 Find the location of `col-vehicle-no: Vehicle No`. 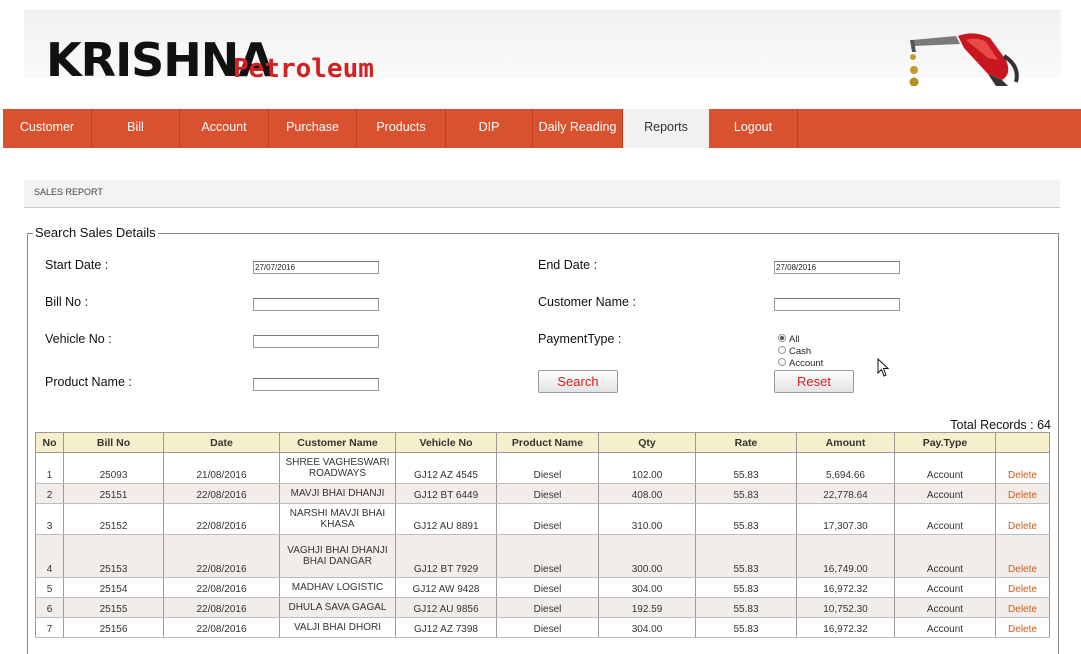

col-vehicle-no: Vehicle No is located at coordinates (446, 442).